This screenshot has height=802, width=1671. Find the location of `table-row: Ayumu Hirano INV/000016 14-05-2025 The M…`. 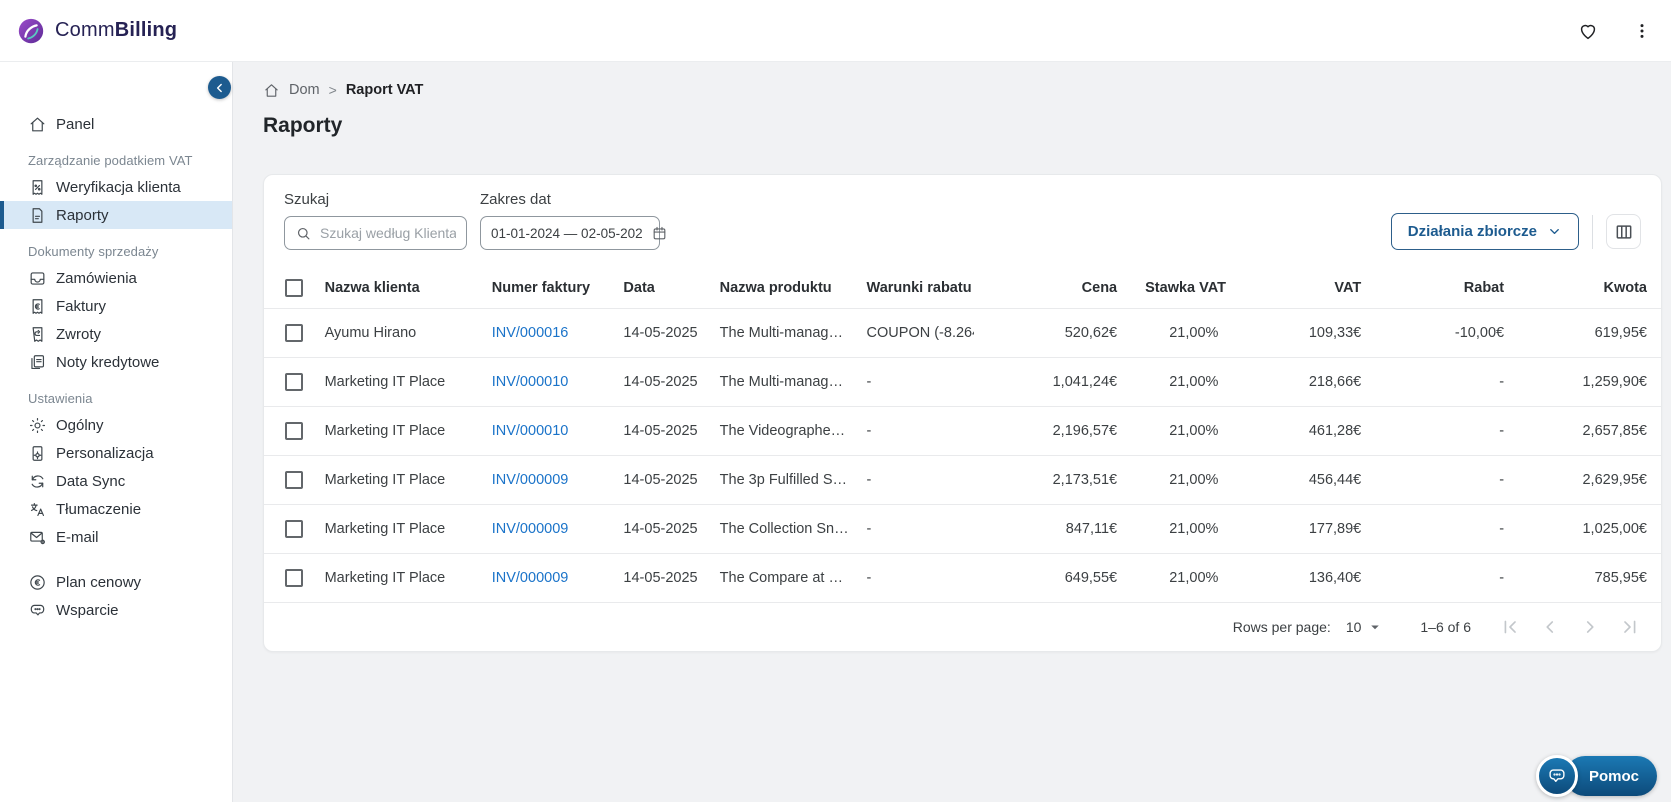

table-row: Ayumu Hirano INV/000016 14-05-2025 The M… is located at coordinates (962, 332).